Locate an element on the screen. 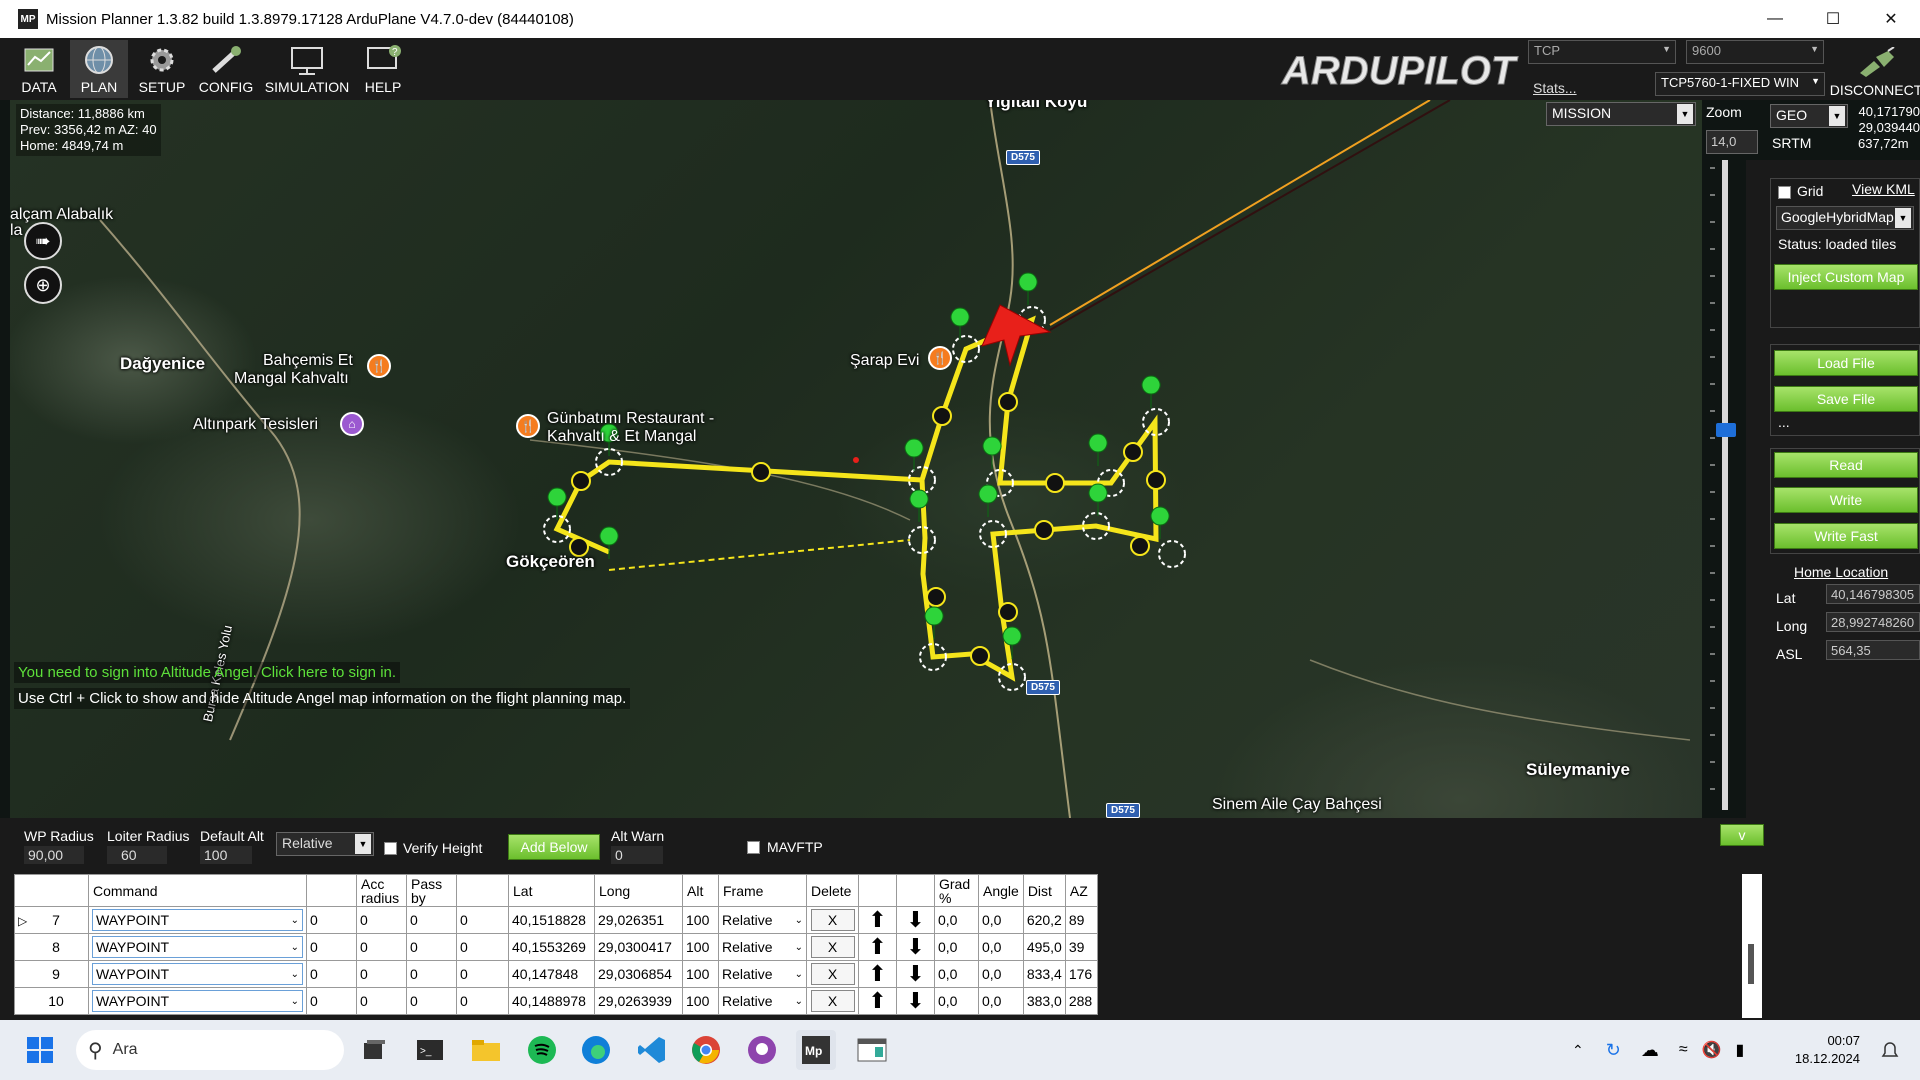 This screenshot has width=1920, height=1080. device-select: TCP5760-1-FIXED WIN ▼ is located at coordinates (1740, 84).